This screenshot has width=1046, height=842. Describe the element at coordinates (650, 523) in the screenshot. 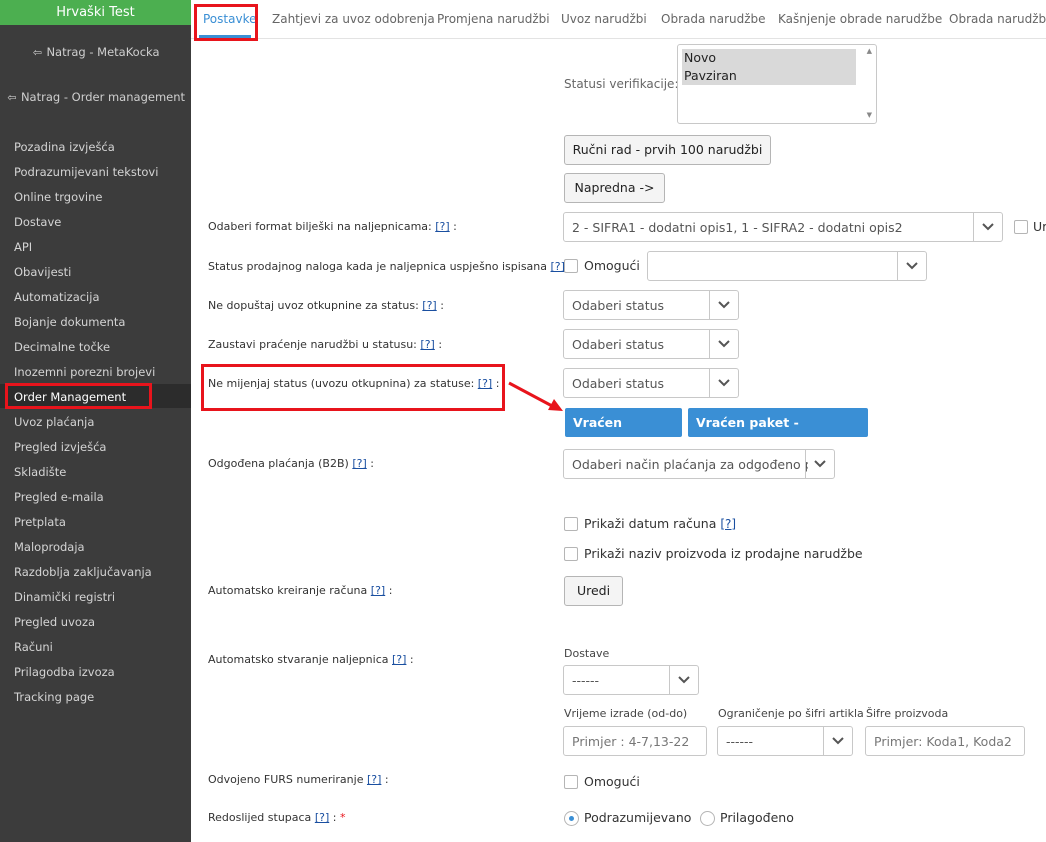

I see `label-text: Prikaži datum računa` at that location.